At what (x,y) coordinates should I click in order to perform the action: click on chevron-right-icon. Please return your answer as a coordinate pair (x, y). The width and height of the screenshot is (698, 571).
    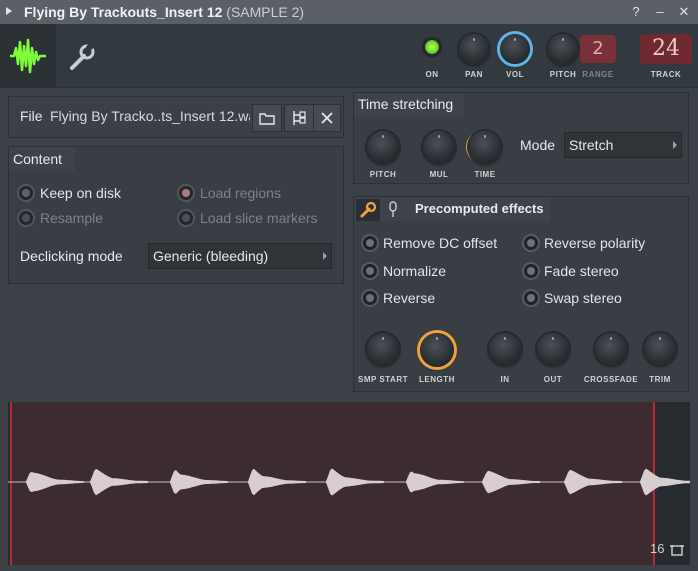
    Looking at the image, I should click on (675, 145).